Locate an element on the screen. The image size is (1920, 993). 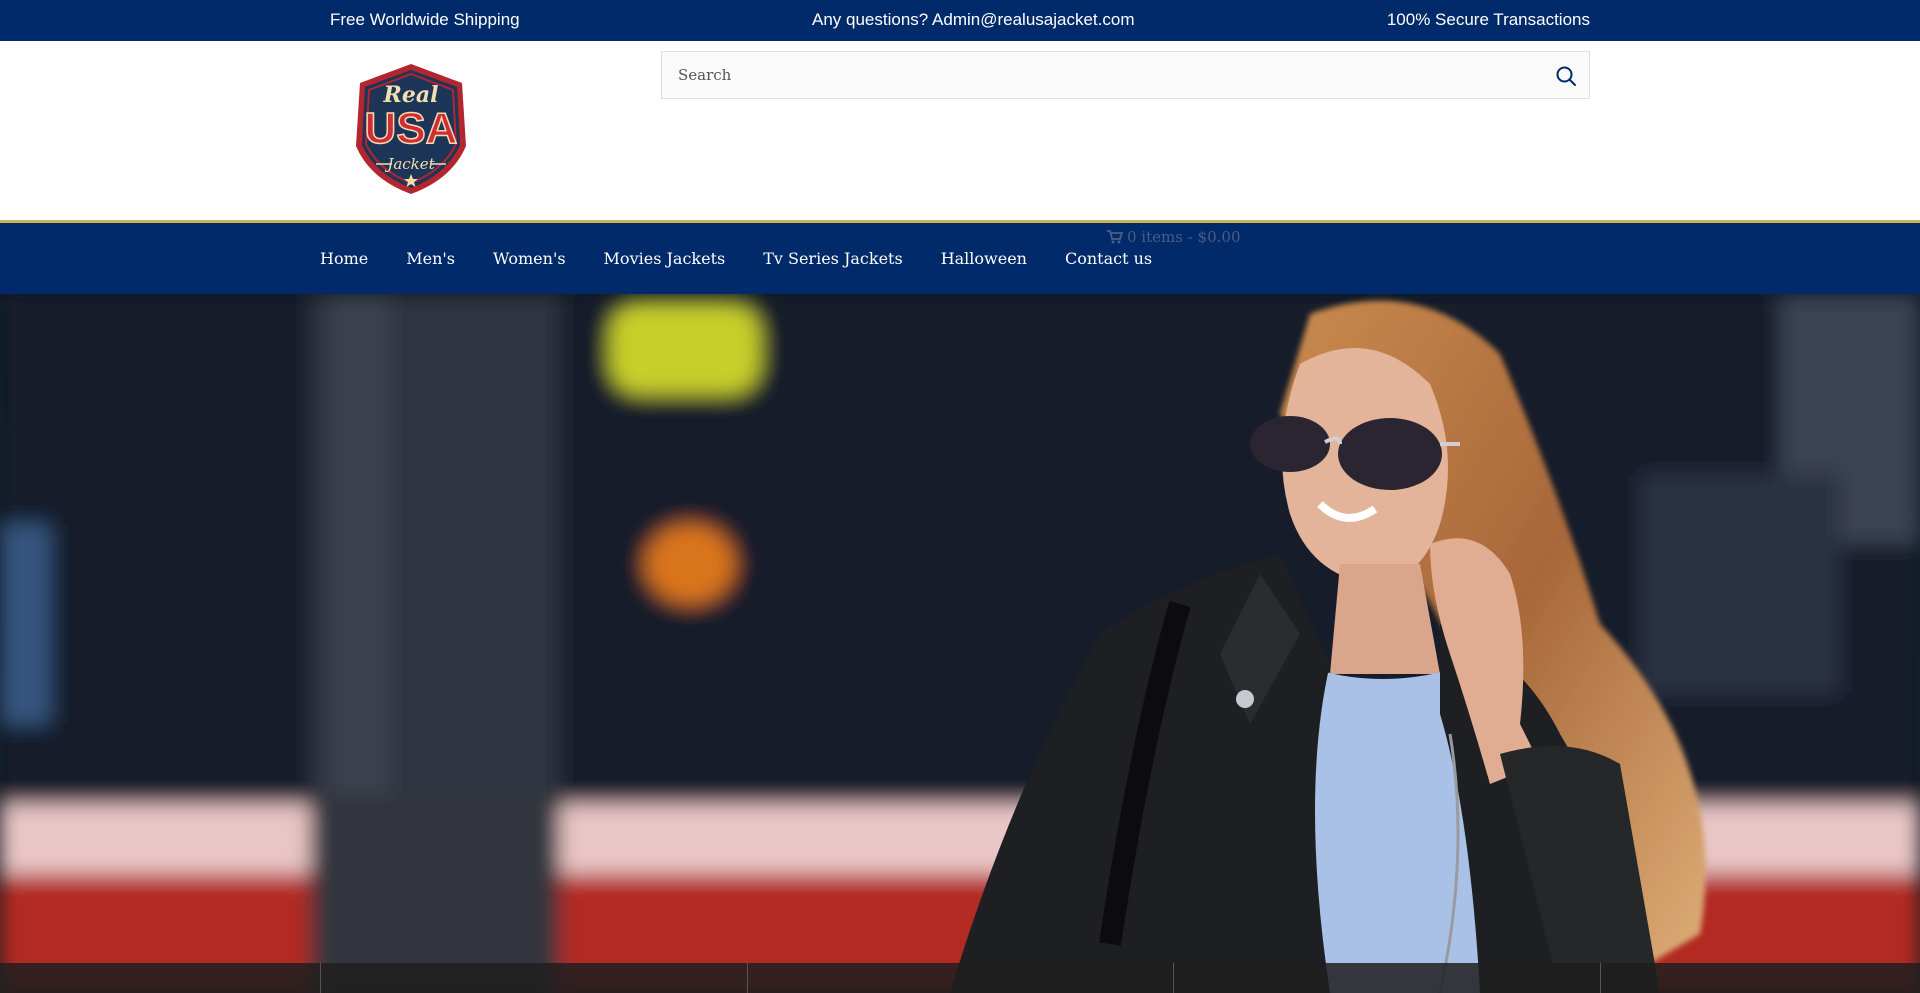
logo-text-jacket: Jacket is located at coordinates (409, 164).